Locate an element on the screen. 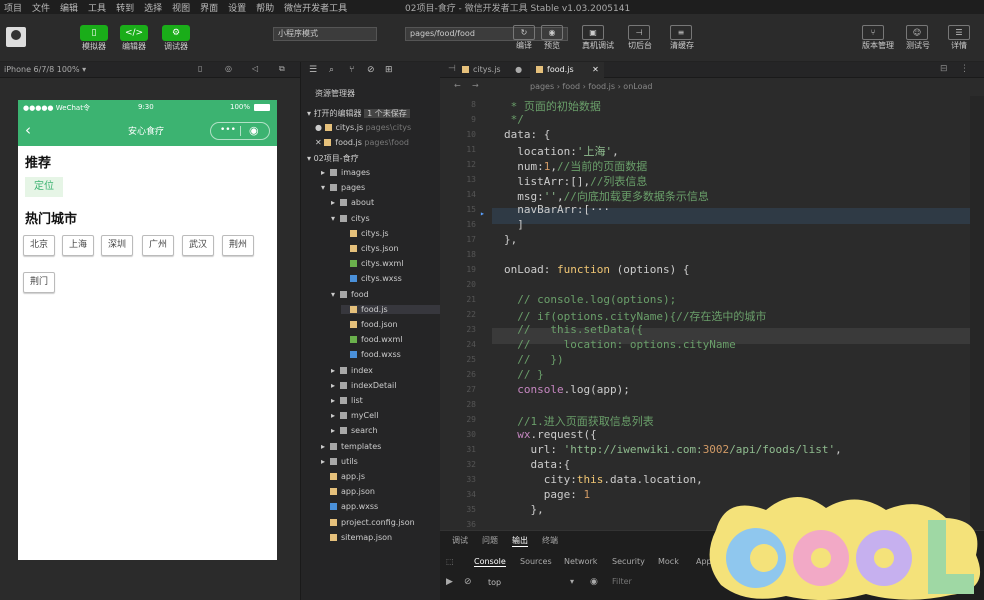 Image resolution: width=984 pixels, height=600 pixels. file-tree-item: ▸ search is located at coordinates (354, 430).